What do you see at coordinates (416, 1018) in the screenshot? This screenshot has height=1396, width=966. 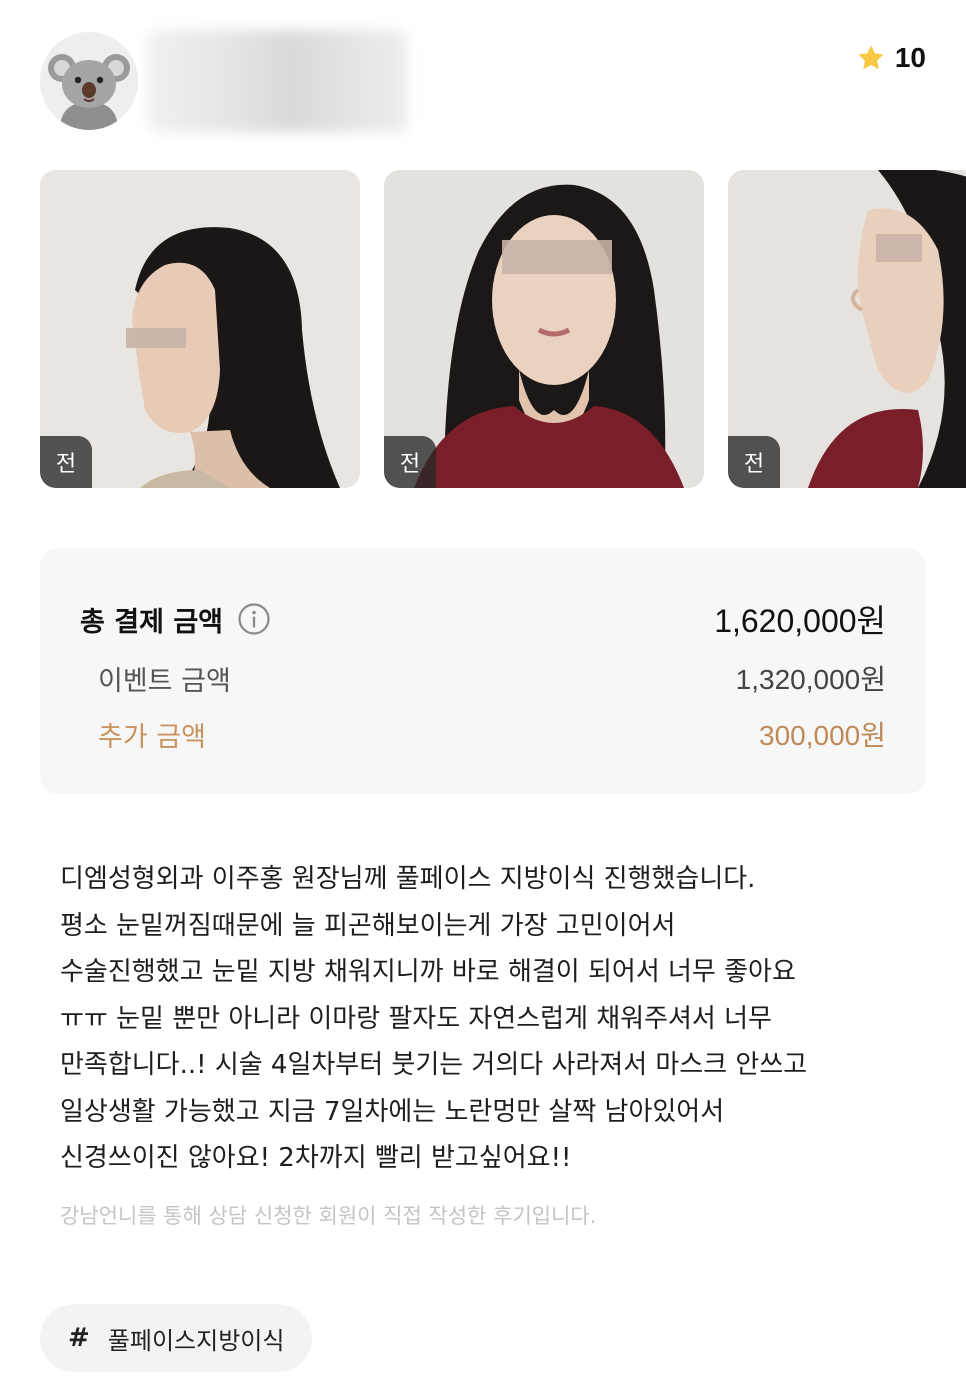 I see `review-line: ㅠㅠ 눈밑 뿐만 아니라 이마랑 팔자도 자연스럽게 채워주셔서 너무` at bounding box center [416, 1018].